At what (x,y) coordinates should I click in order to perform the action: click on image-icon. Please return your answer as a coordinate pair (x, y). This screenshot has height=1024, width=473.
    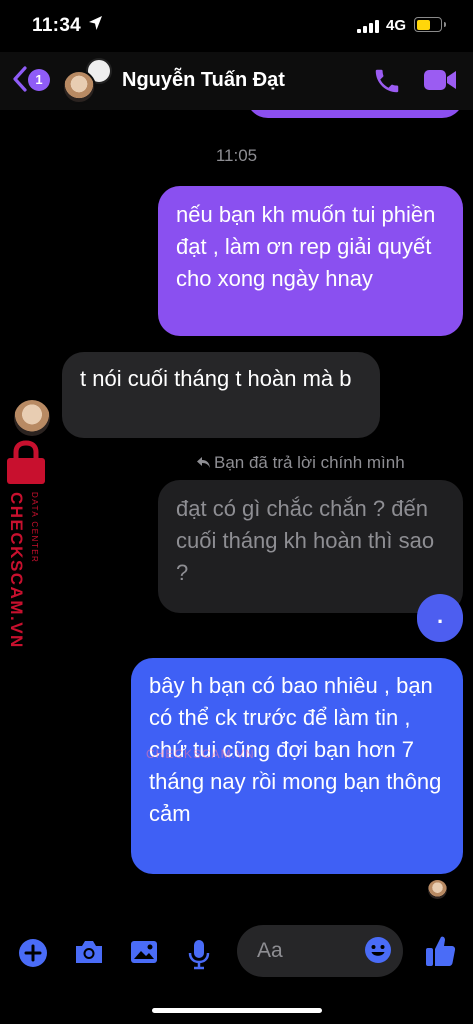
    Looking at the image, I should click on (144, 954).